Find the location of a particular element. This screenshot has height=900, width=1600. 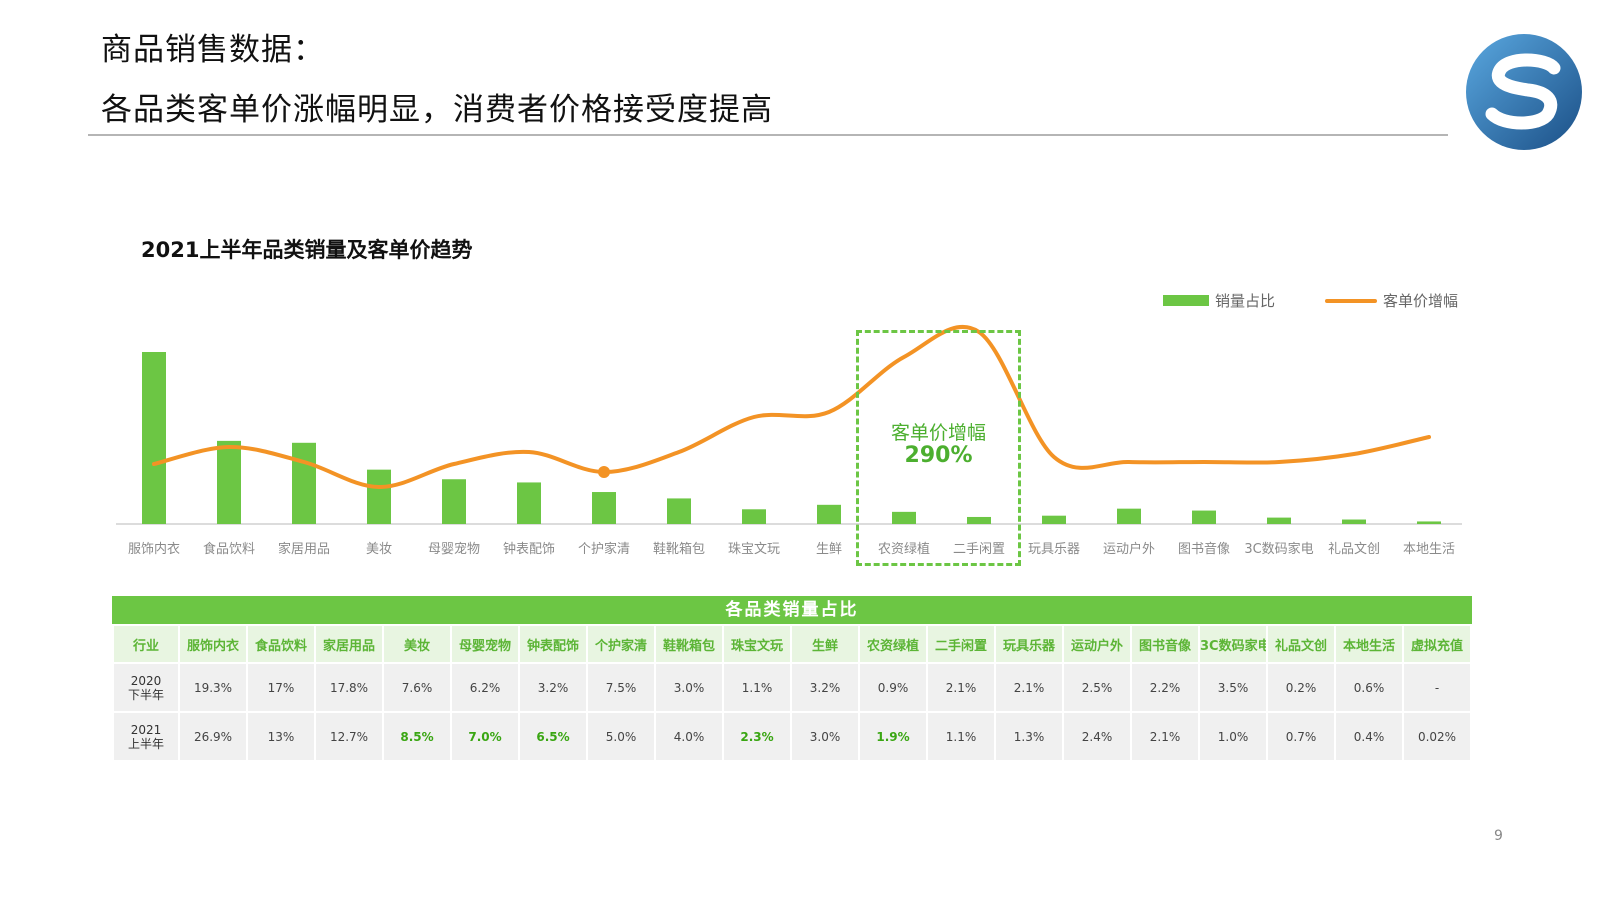

table-col-header: 虚拟充值 is located at coordinates (1437, 644).